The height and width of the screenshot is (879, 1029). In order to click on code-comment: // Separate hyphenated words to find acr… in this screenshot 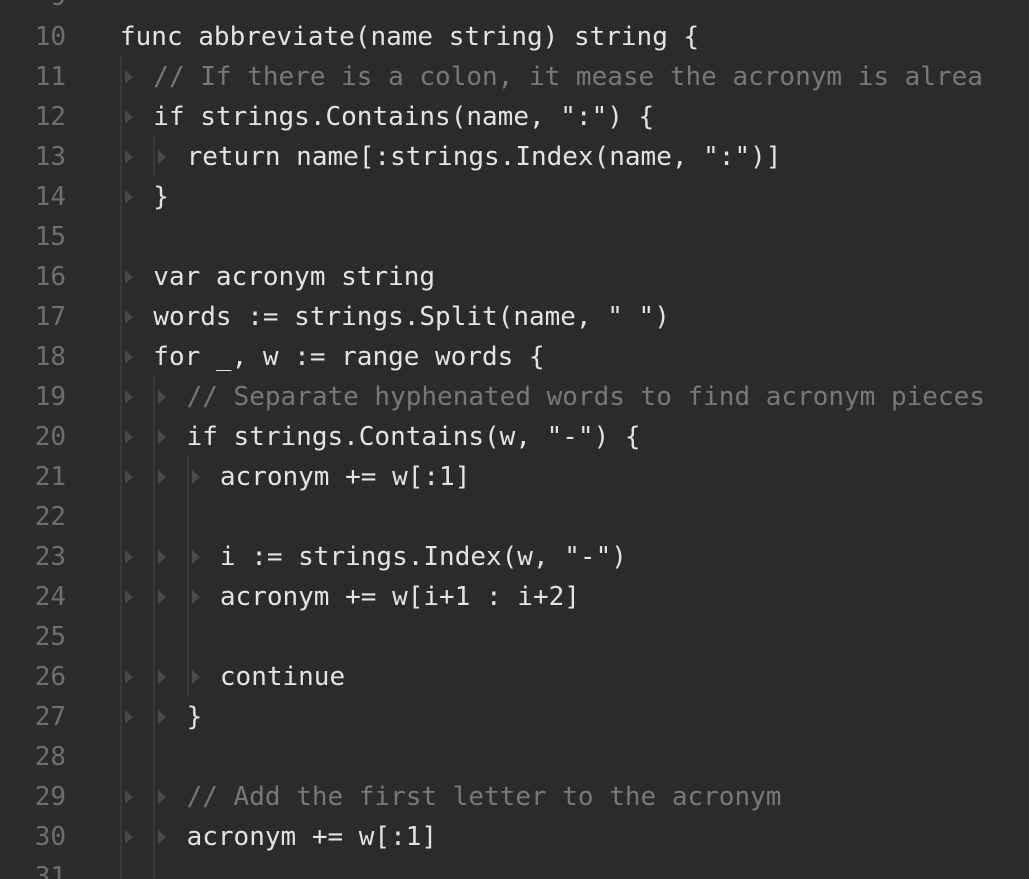, I will do `click(586, 397)`.